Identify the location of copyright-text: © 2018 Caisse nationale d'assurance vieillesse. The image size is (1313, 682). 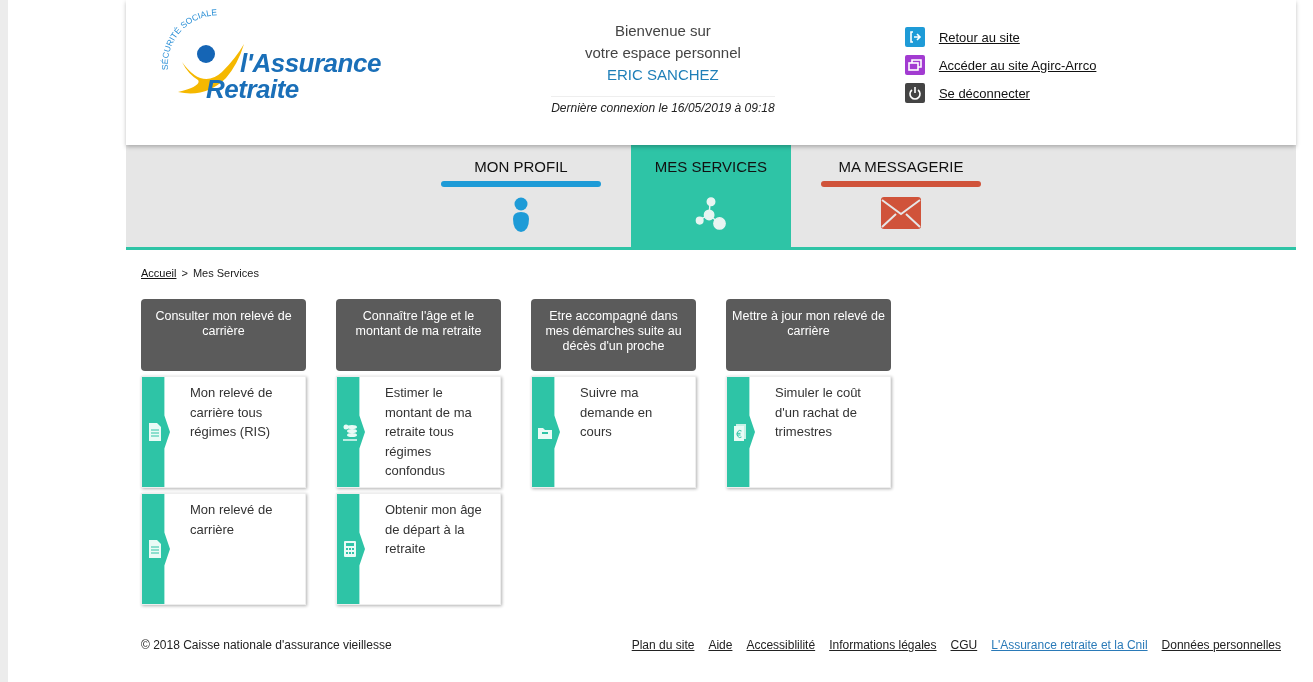
(266, 645).